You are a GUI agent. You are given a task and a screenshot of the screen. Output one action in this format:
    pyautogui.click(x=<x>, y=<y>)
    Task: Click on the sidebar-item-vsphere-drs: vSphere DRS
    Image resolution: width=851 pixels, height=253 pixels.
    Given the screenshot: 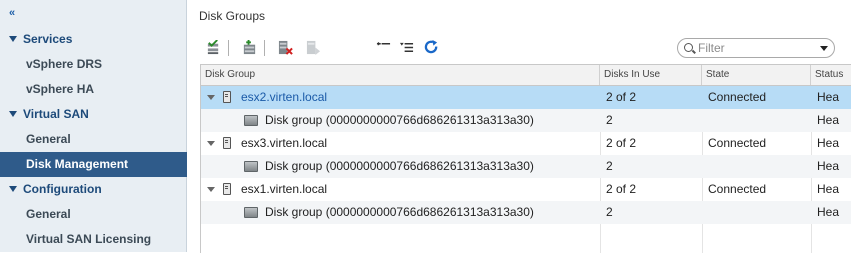 What is the action you would take?
    pyautogui.click(x=93, y=64)
    